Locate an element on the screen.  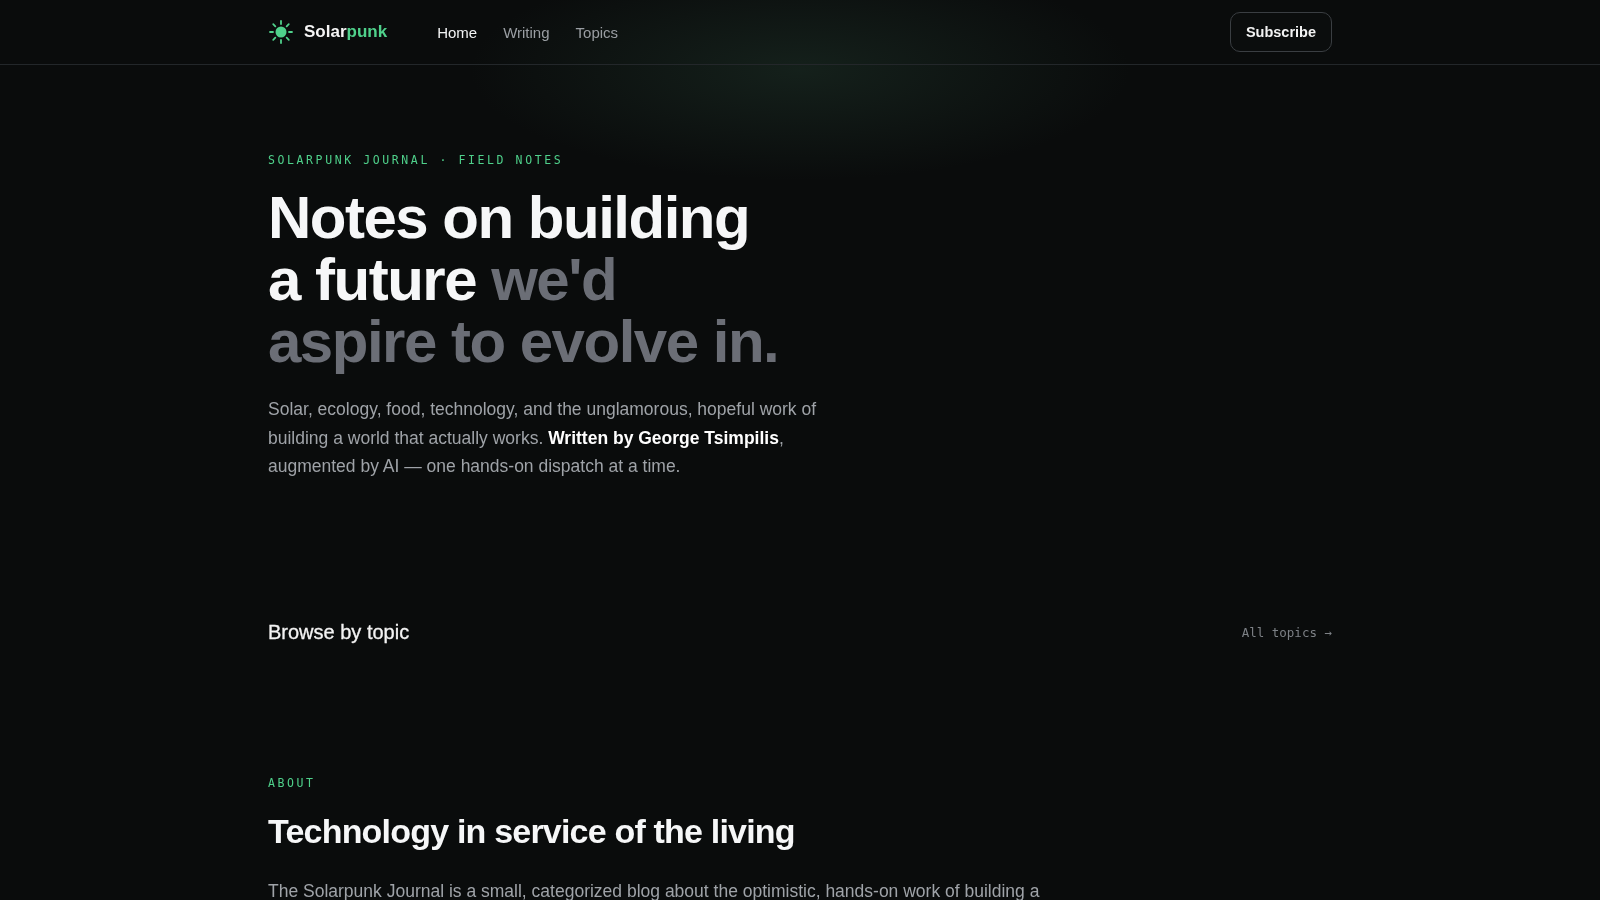
nav-link: Home is located at coordinates (457, 32).